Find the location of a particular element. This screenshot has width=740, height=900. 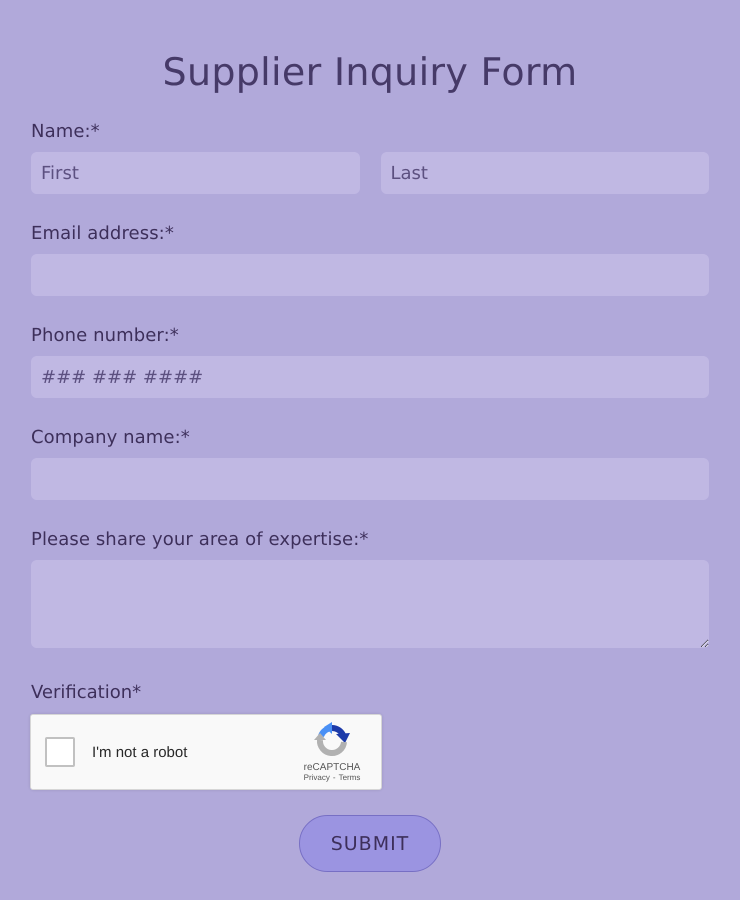

circular-arrows-icon is located at coordinates (332, 740).